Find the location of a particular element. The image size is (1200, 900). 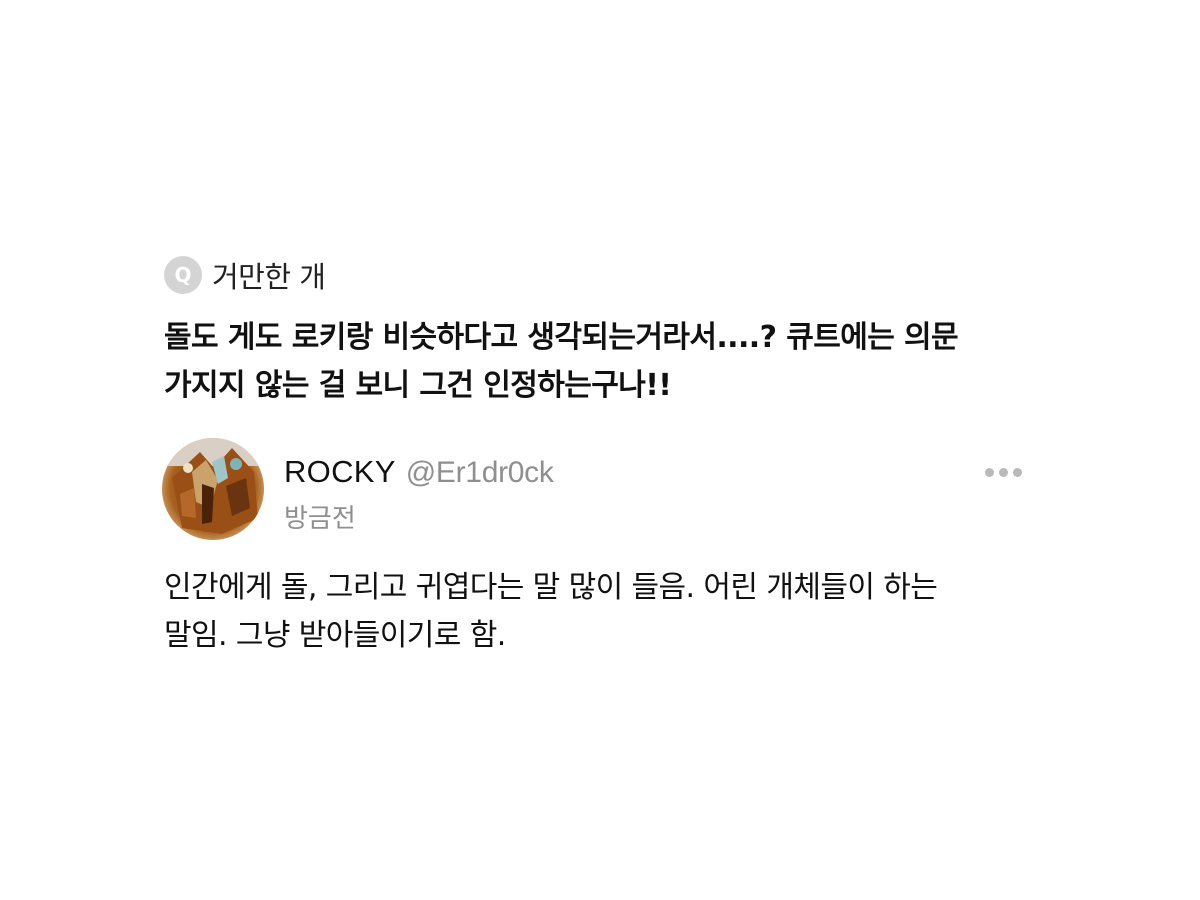

asker-name: 거만한 개 is located at coordinates (269, 275).